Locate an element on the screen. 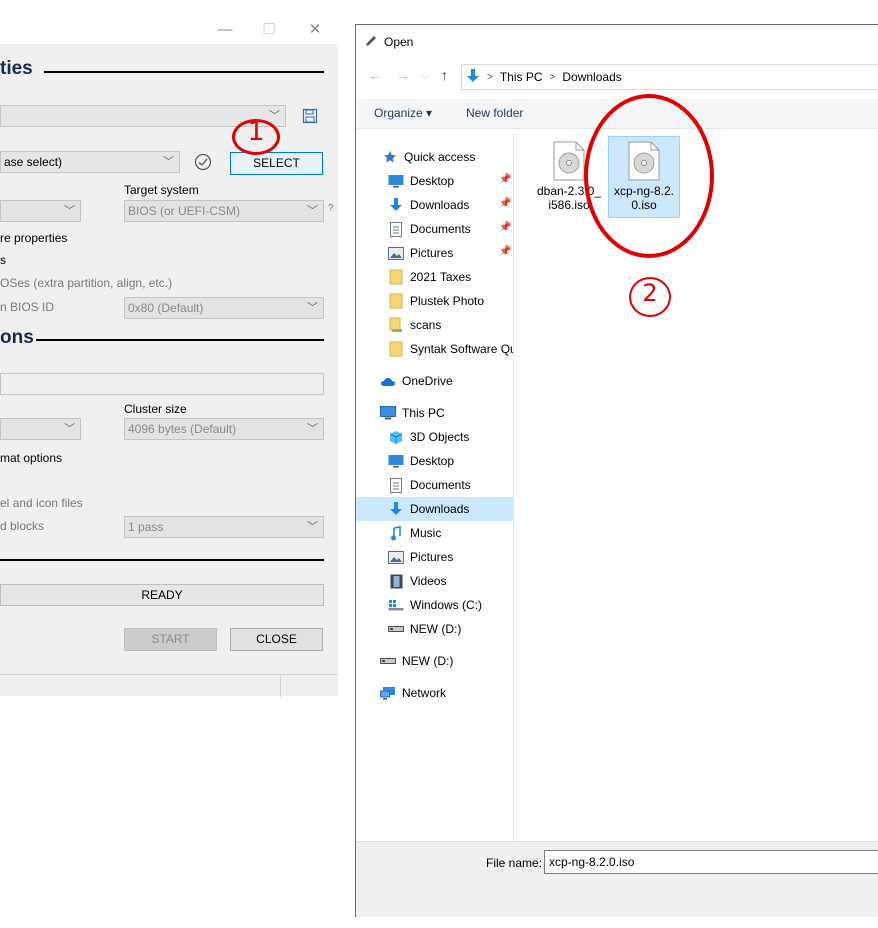 This screenshot has width=878, height=928. close-window-button: ✕ is located at coordinates (315, 30).